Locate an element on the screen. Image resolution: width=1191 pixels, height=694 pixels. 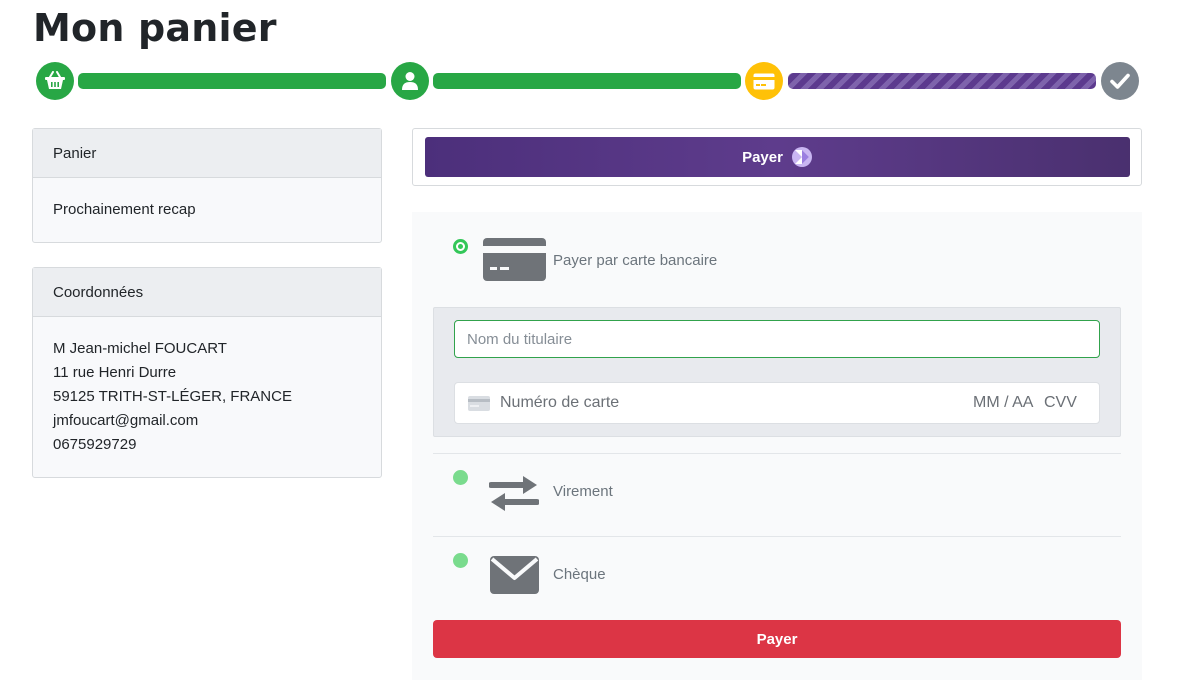
step-payment is located at coordinates (764, 81).